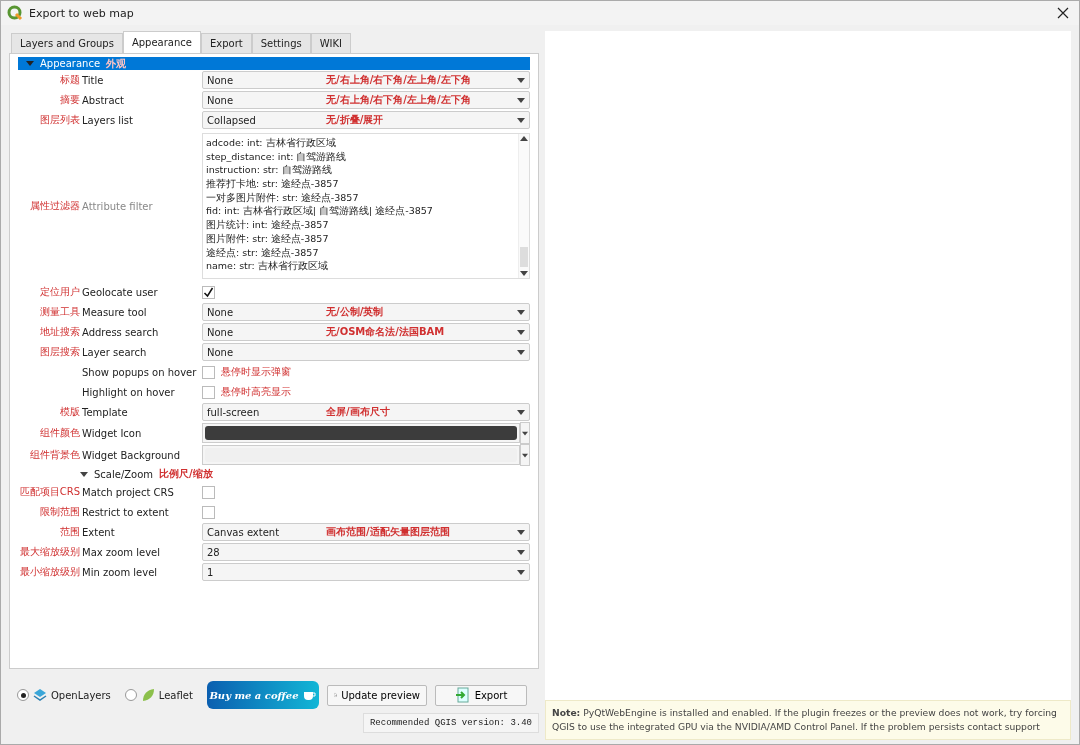 The height and width of the screenshot is (745, 1080). What do you see at coordinates (60, 312) in the screenshot?
I see `annotation: 测量工具` at bounding box center [60, 312].